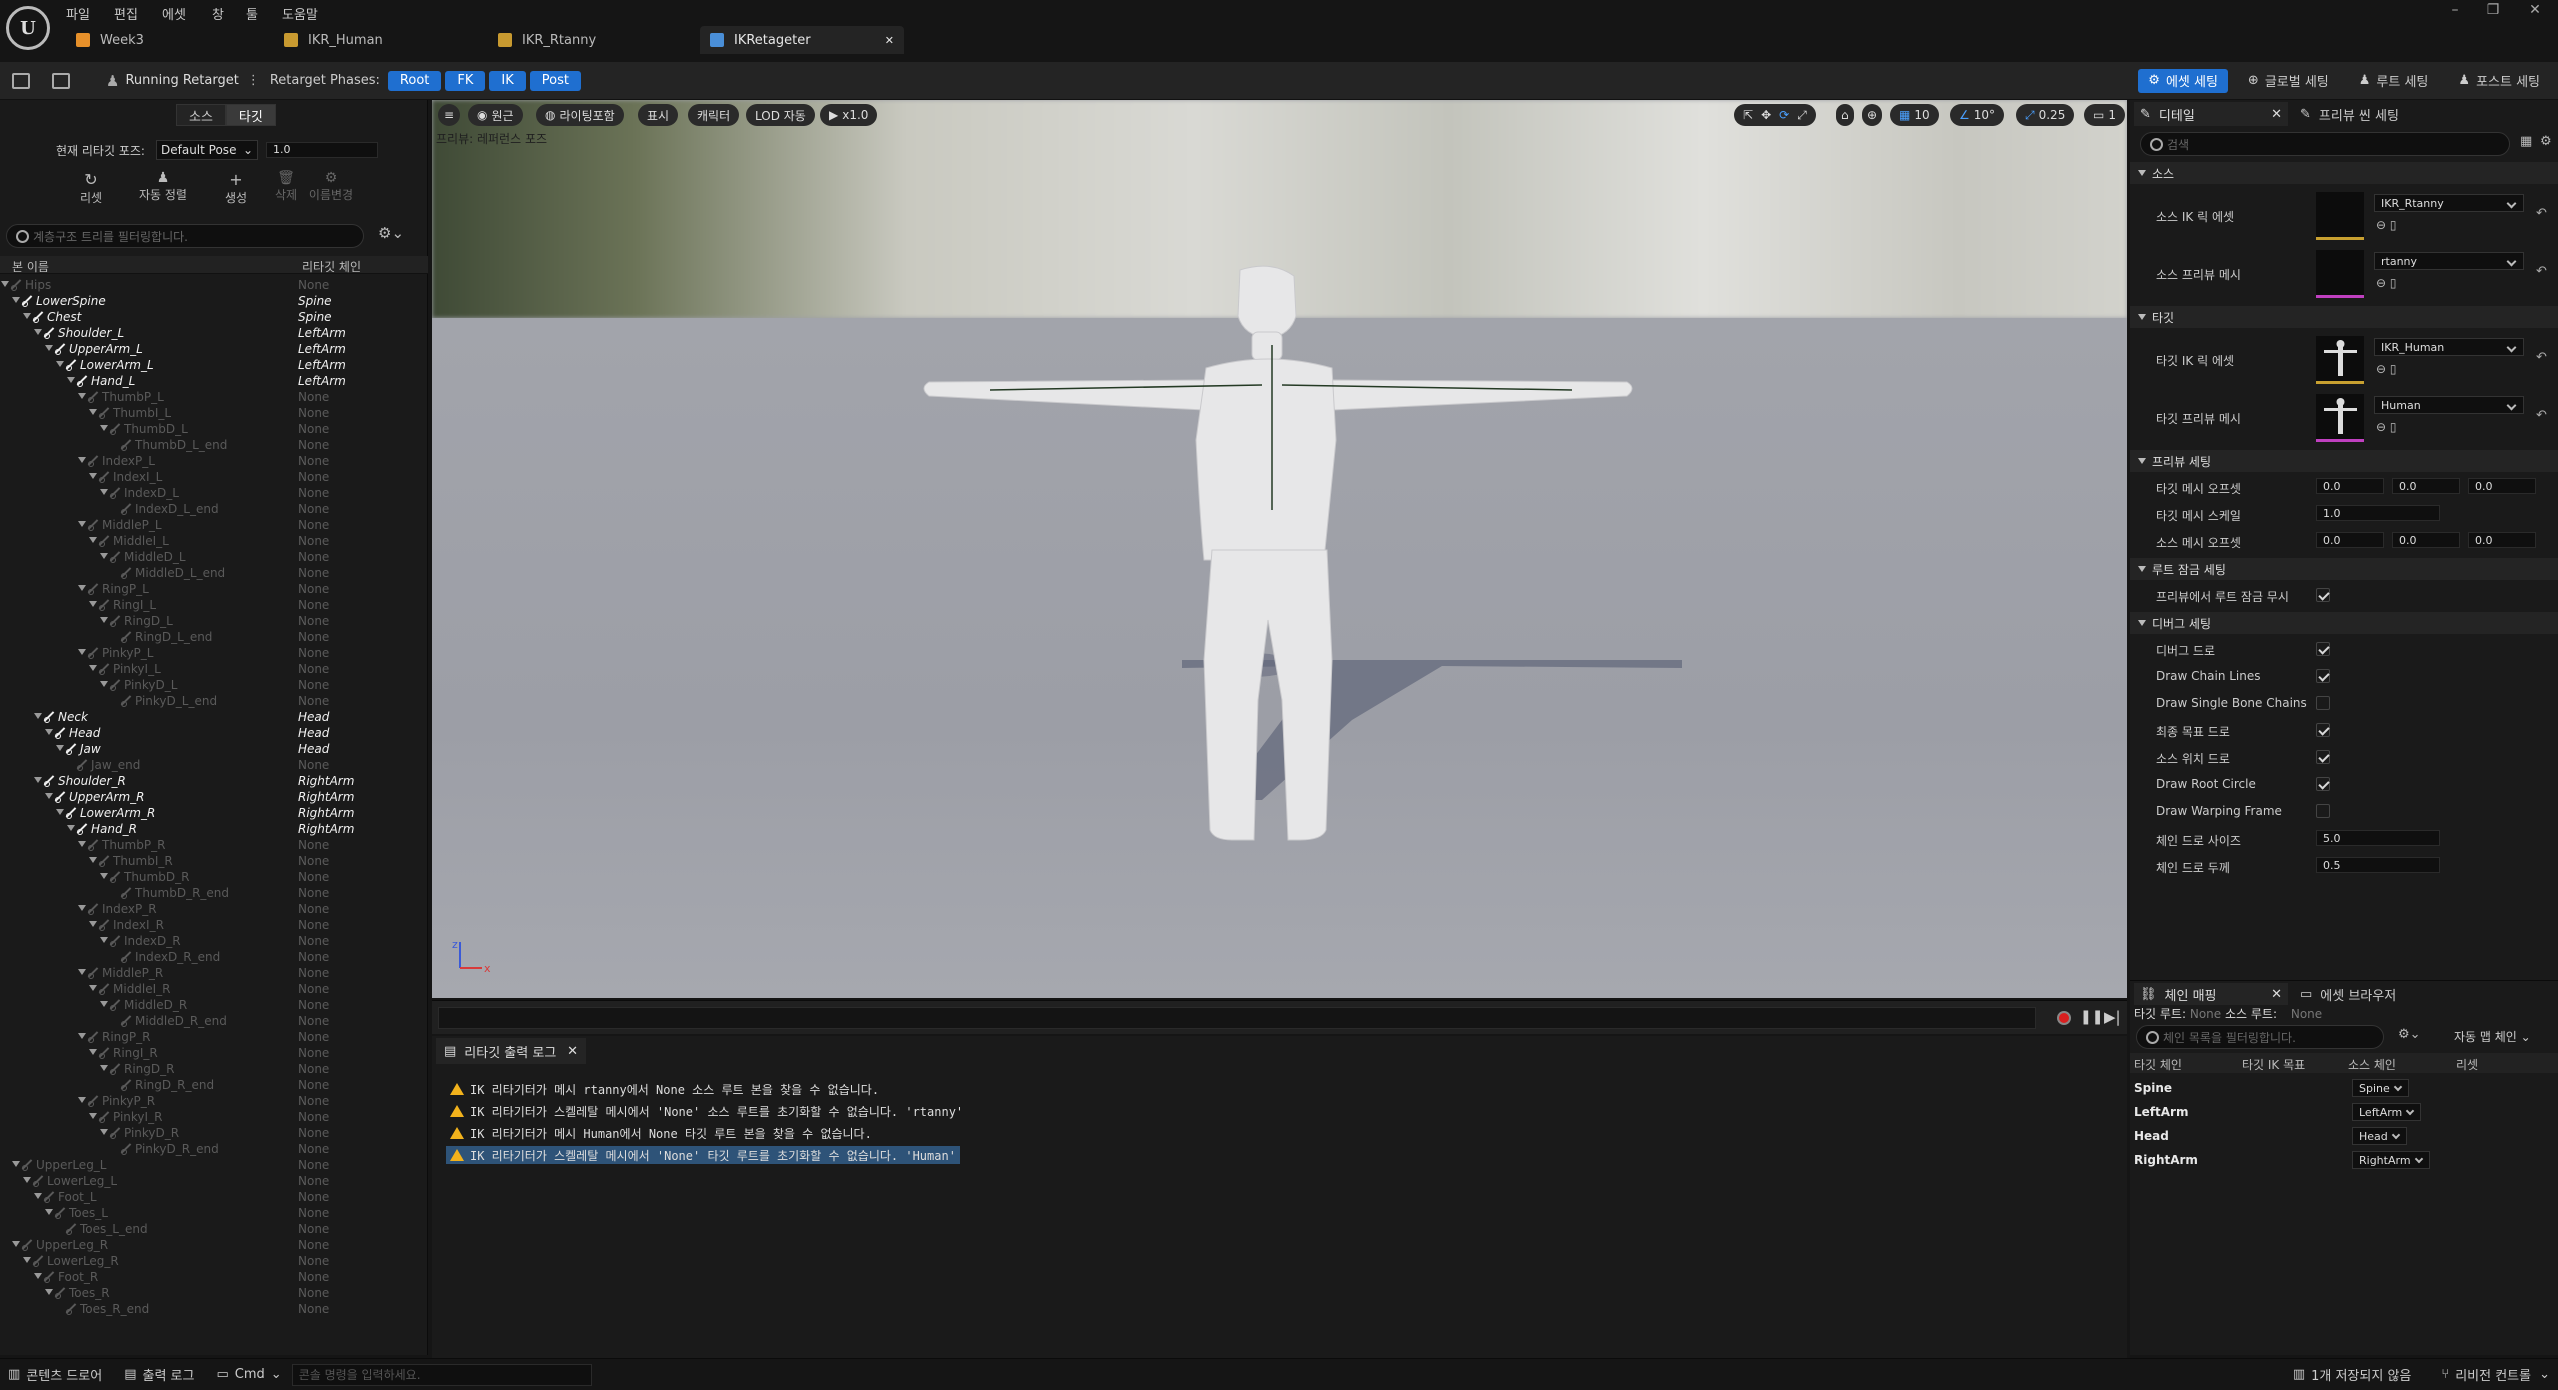 The height and width of the screenshot is (1390, 2558). I want to click on chain-map-row: Spine Spine, so click(2344, 1088).